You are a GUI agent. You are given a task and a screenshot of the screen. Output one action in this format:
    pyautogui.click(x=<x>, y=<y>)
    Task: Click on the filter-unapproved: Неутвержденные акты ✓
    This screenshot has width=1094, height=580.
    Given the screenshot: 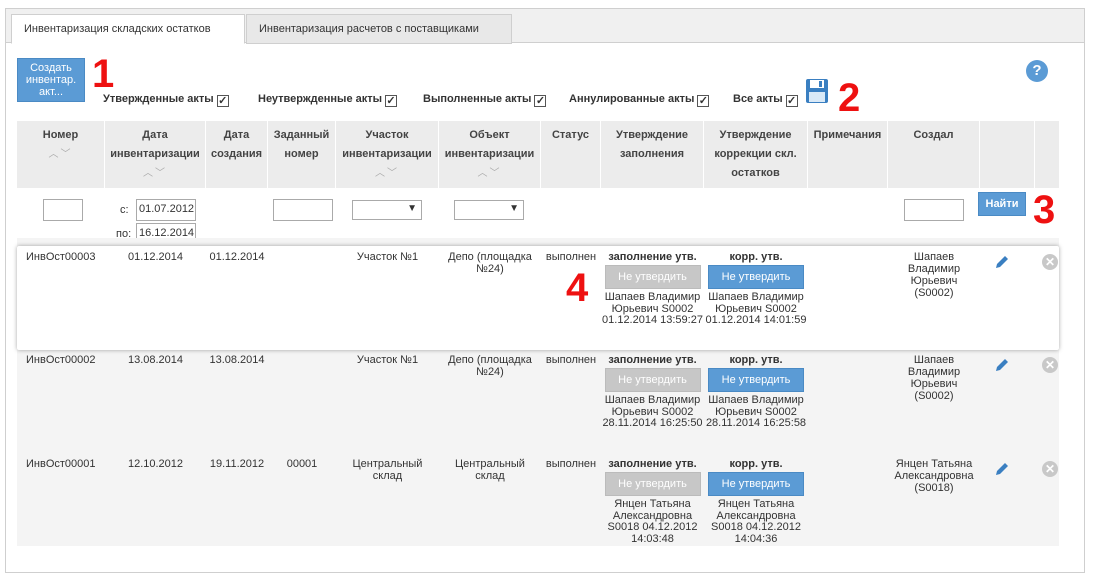 What is the action you would take?
    pyautogui.click(x=328, y=100)
    